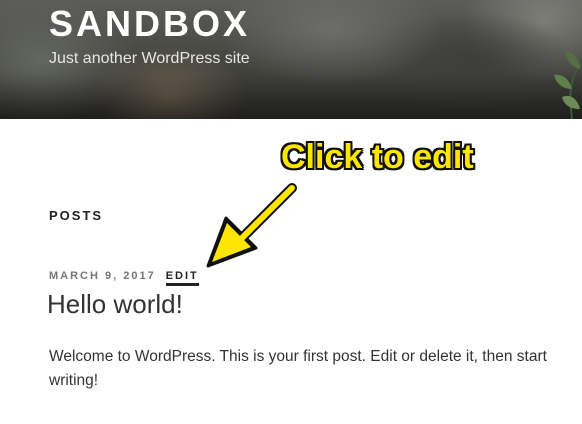 This screenshot has width=582, height=424. Describe the element at coordinates (76, 215) in the screenshot. I see `section-title: POSTS` at that location.